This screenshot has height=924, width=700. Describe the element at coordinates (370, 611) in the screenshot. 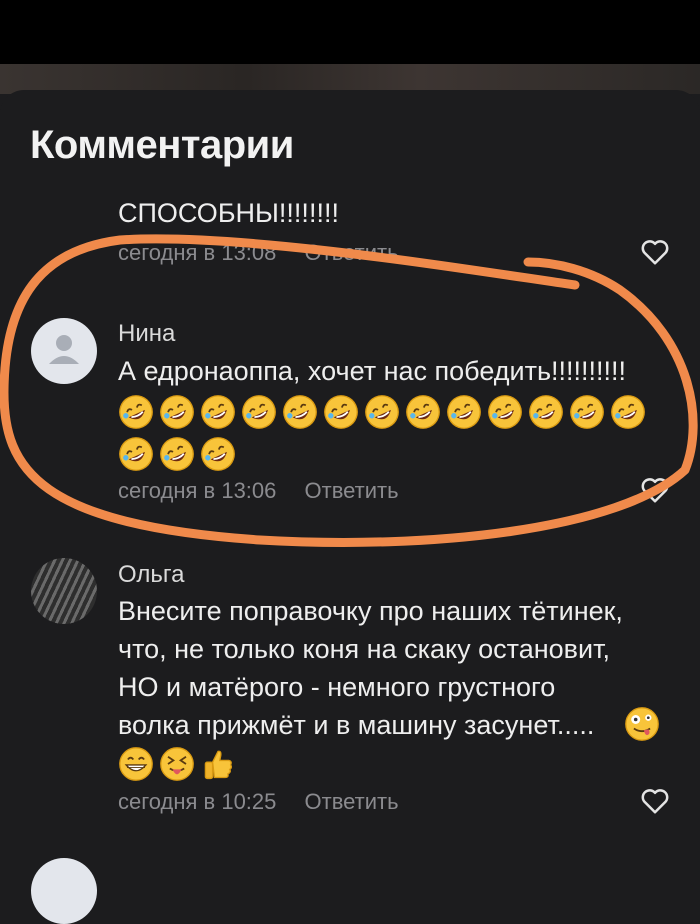

I see `comment-3-text-line-1: Внесите поправочку про наших тётинек,` at that location.